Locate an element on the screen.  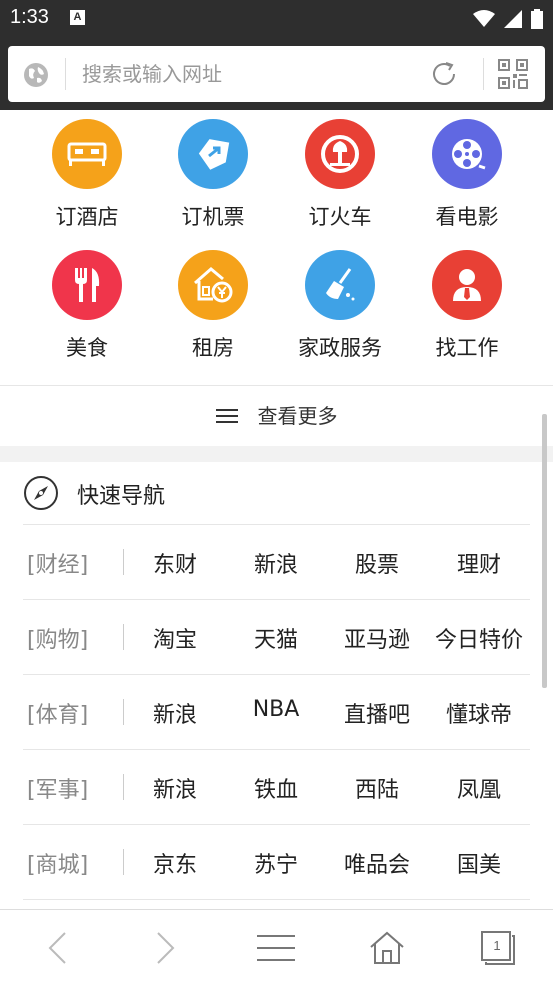
nav-link: 西陆 is located at coordinates (377, 788).